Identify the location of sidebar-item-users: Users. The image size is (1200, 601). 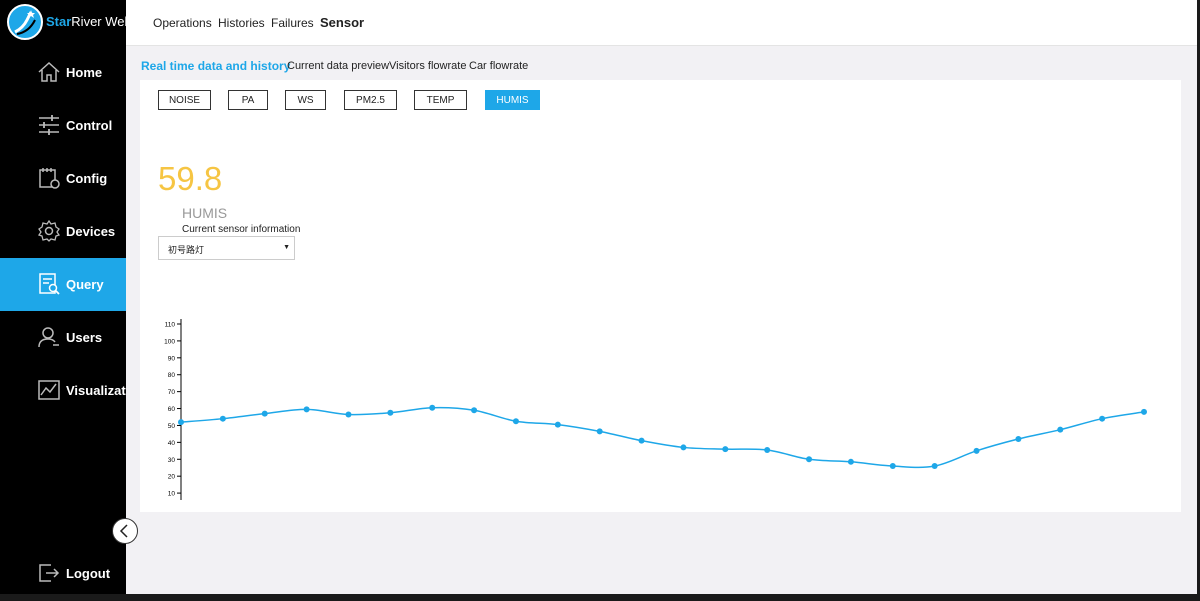
(63, 337).